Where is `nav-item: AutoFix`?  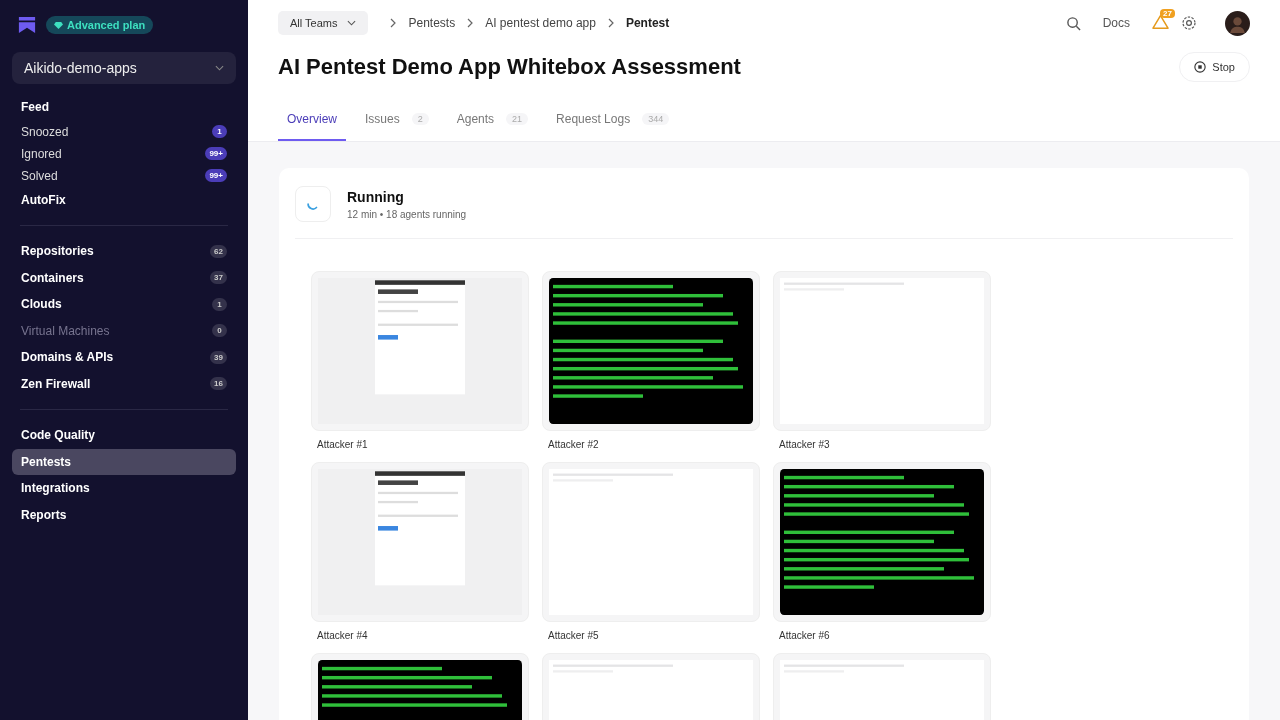
nav-item: AutoFix is located at coordinates (124, 199).